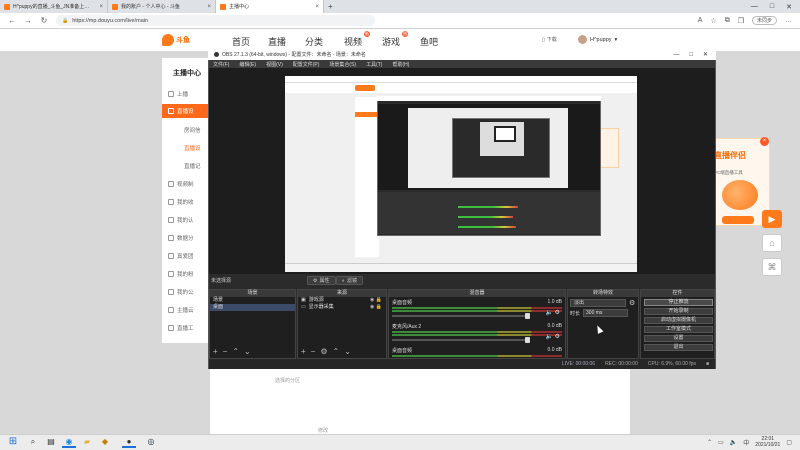 The width and height of the screenshot is (800, 450). I want to click on collections-icon: ❒, so click(741, 21).